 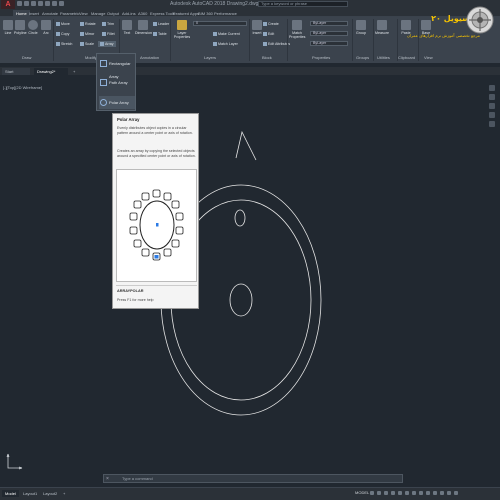 I want to click on table-button: Table, so click(x=160, y=34).